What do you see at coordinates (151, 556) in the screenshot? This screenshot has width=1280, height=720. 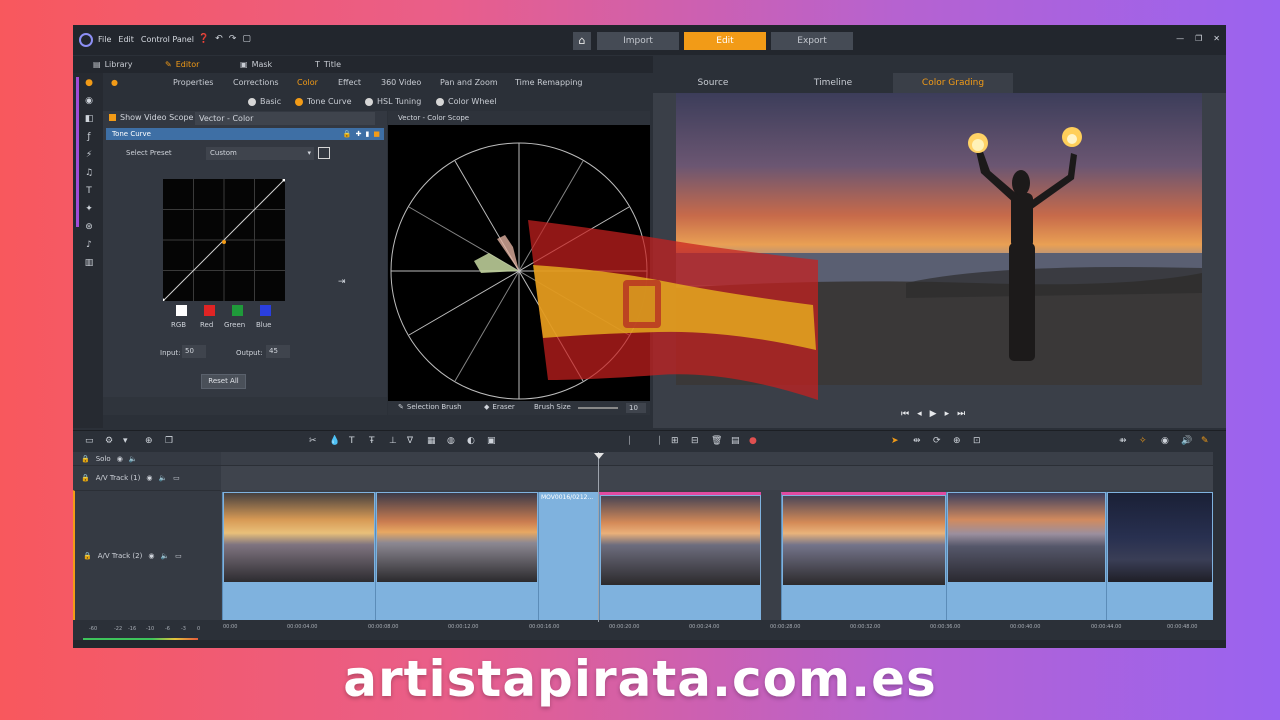 I see `track2-eye-icon: ◉` at bounding box center [151, 556].